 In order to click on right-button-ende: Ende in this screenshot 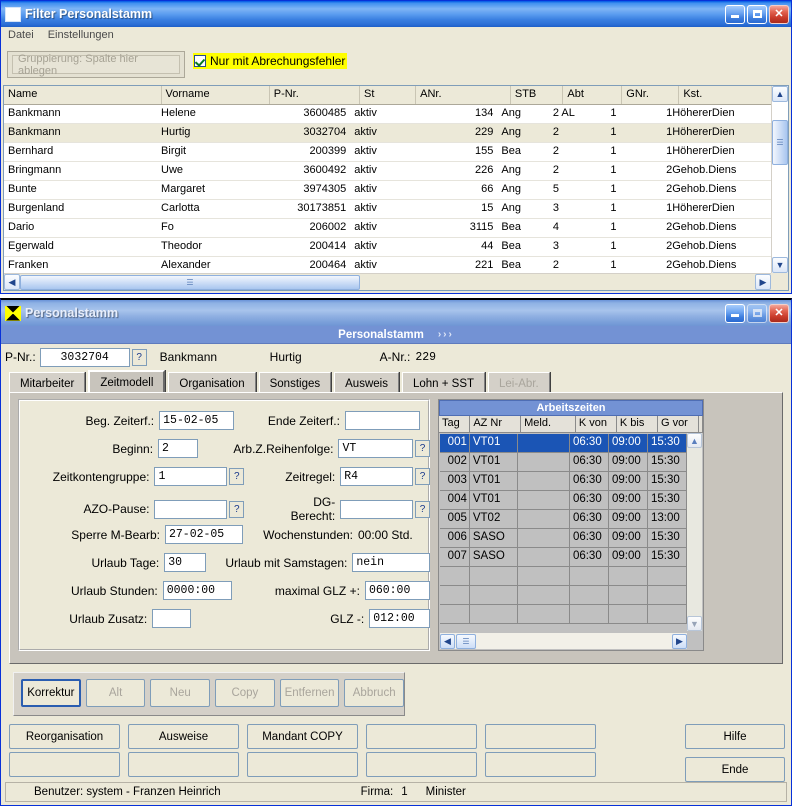, I will do `click(735, 769)`.